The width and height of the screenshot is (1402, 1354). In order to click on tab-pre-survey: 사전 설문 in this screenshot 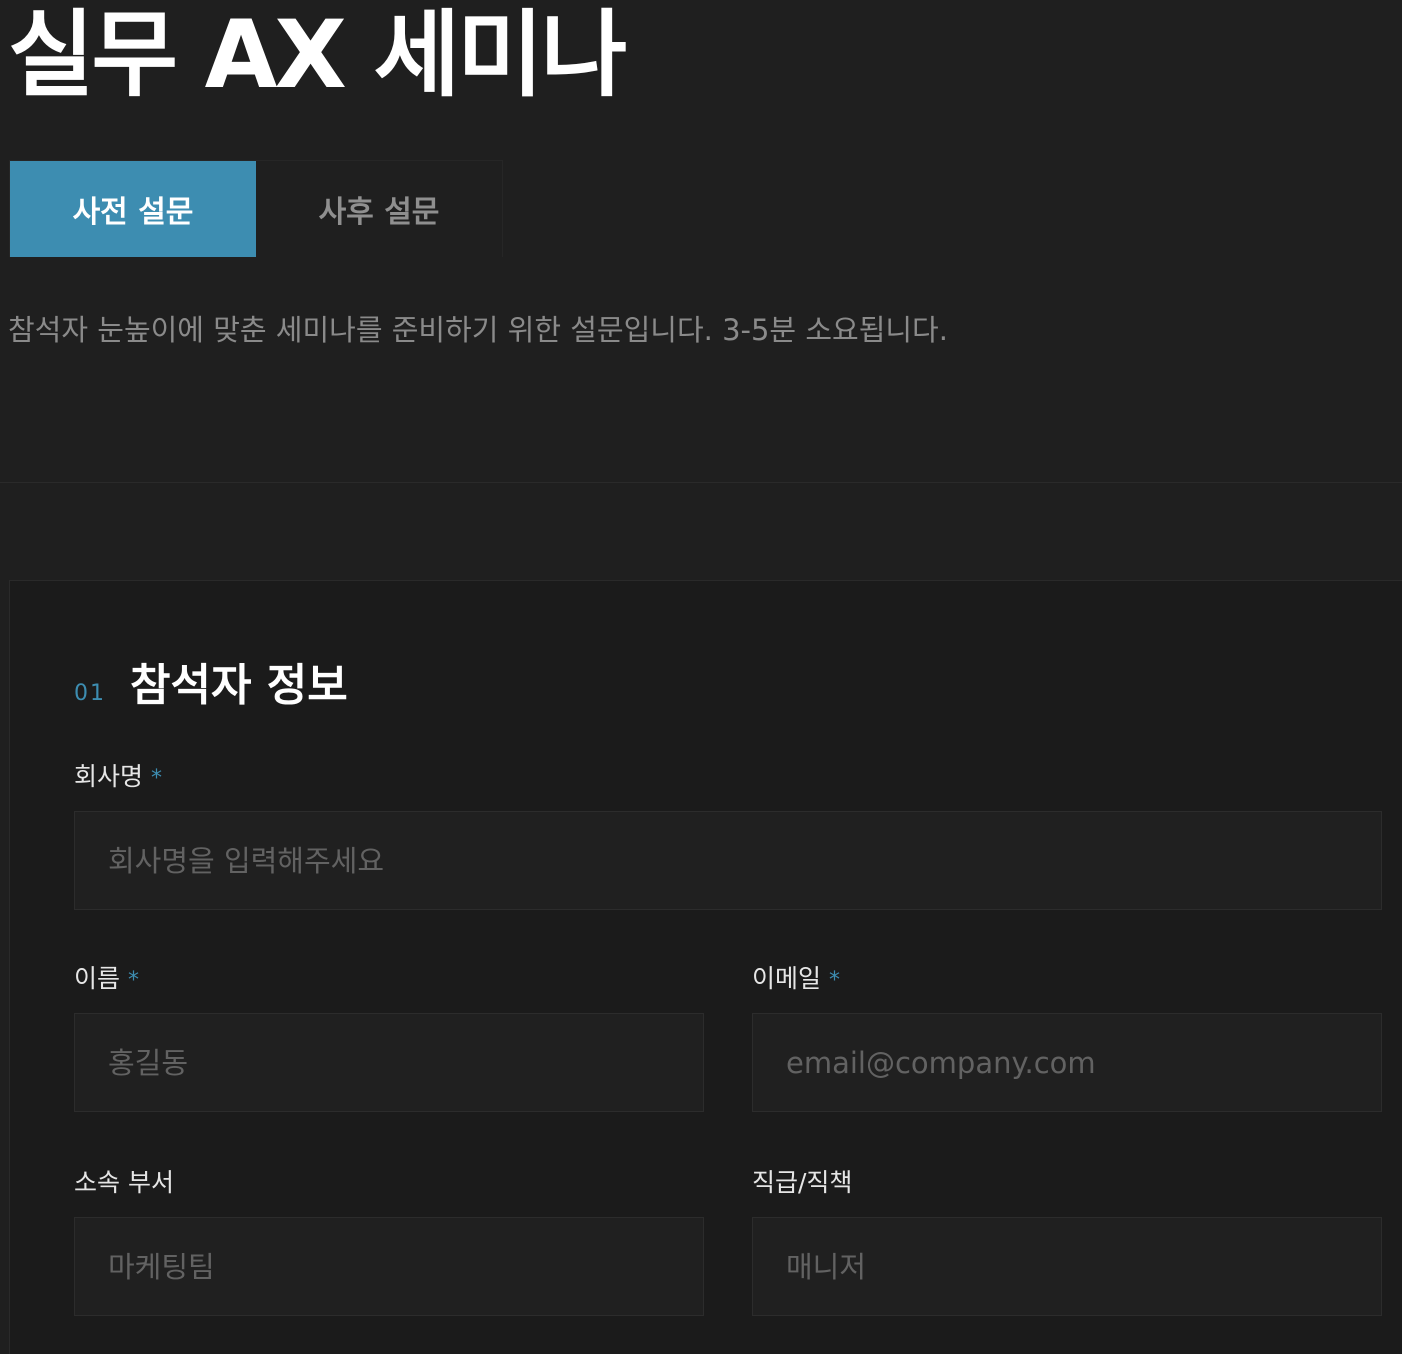, I will do `click(133, 209)`.